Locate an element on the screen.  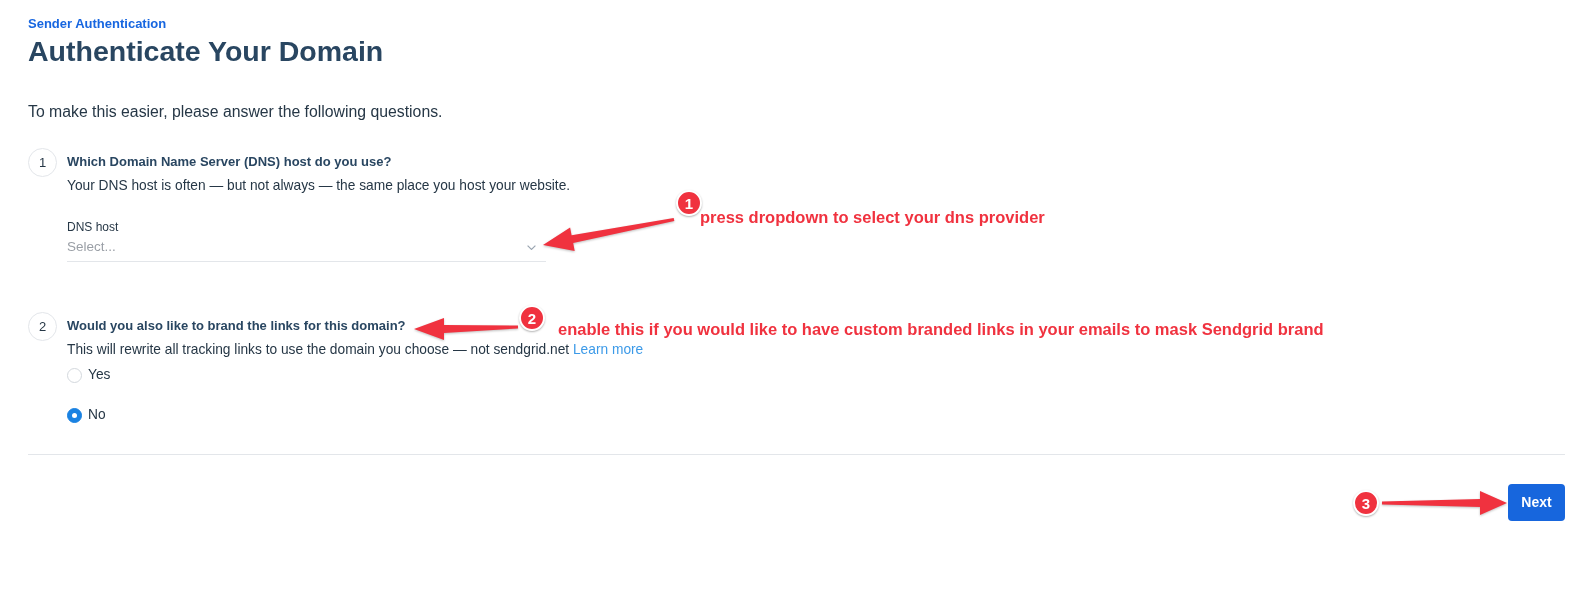
chevron-down-icon is located at coordinates (531, 247).